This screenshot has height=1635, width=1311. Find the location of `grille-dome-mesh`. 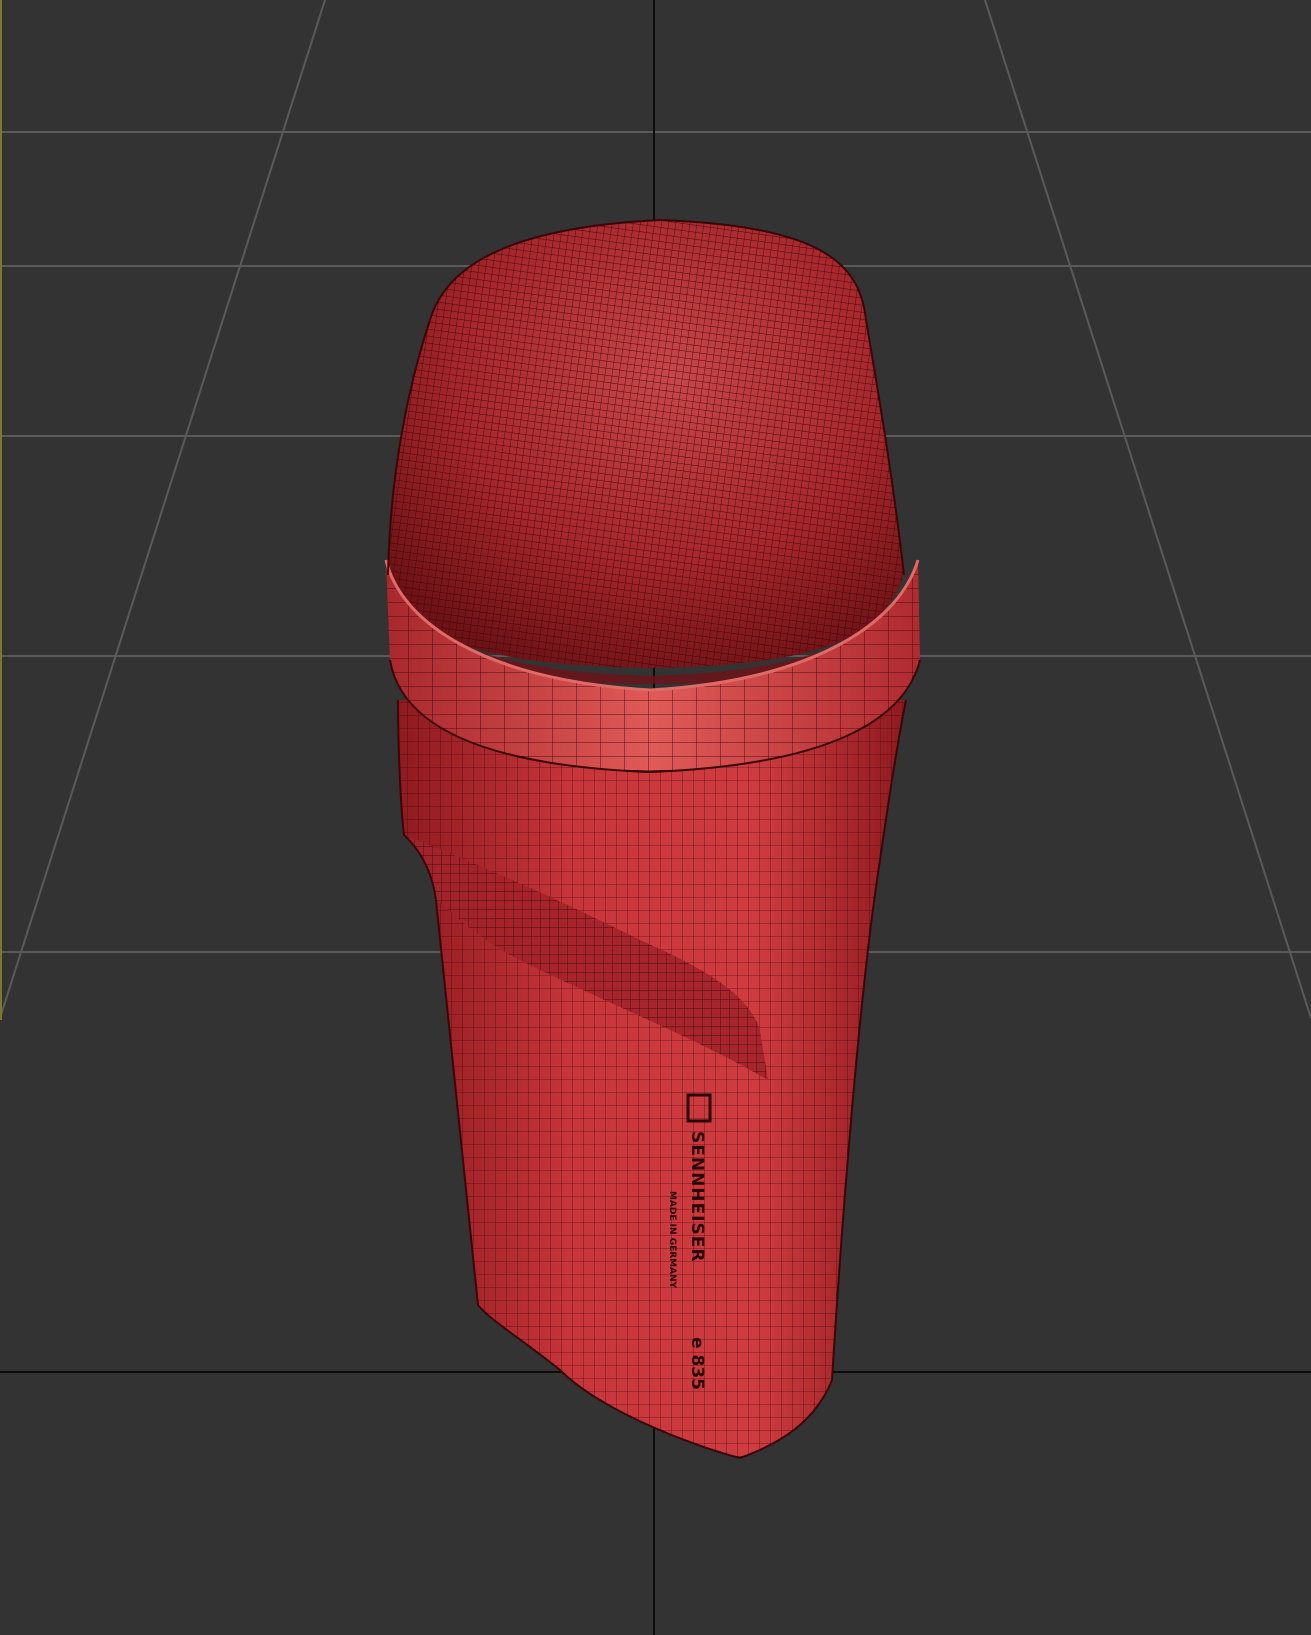

grille-dome-mesh is located at coordinates (646, 444).